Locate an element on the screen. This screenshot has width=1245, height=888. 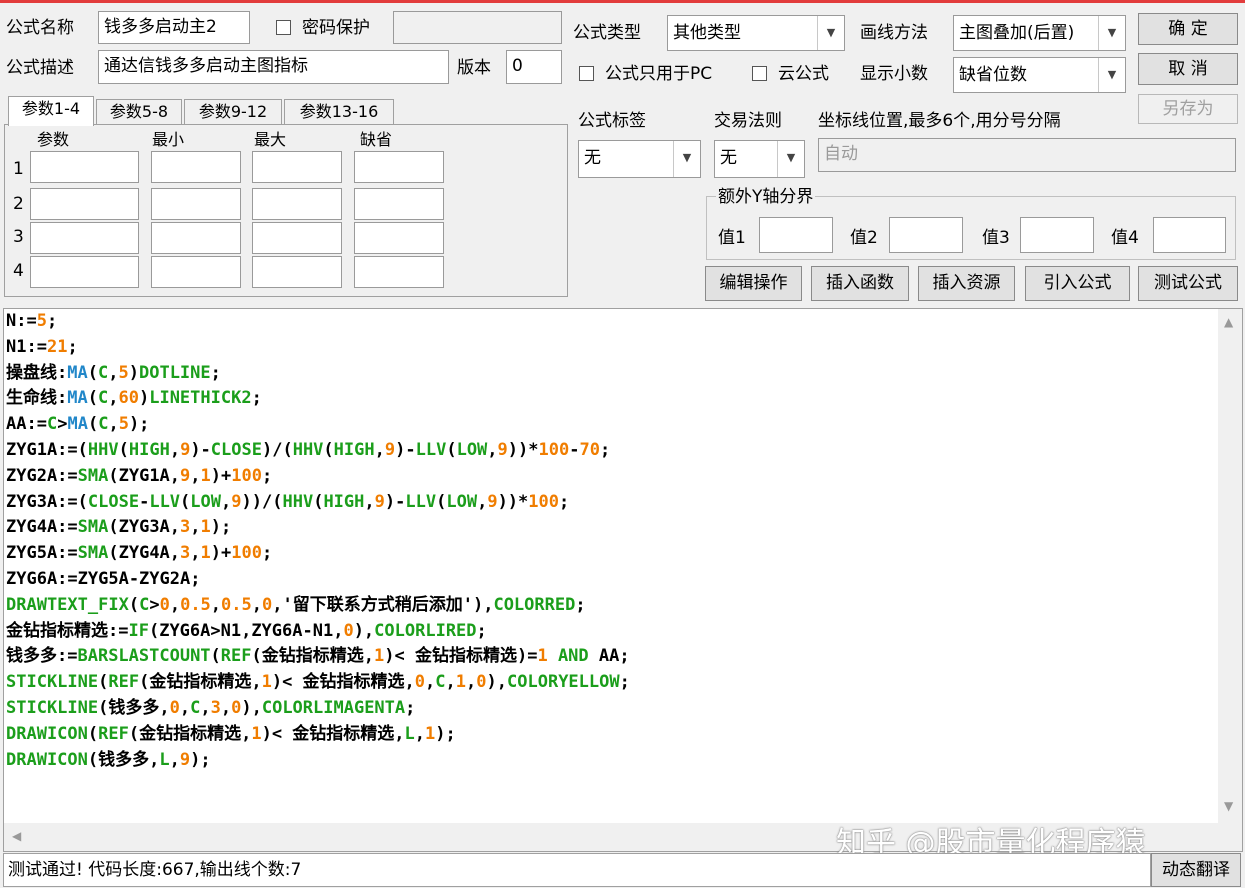
decimals-select: 缺省位数 ▼ is located at coordinates (1039, 75).